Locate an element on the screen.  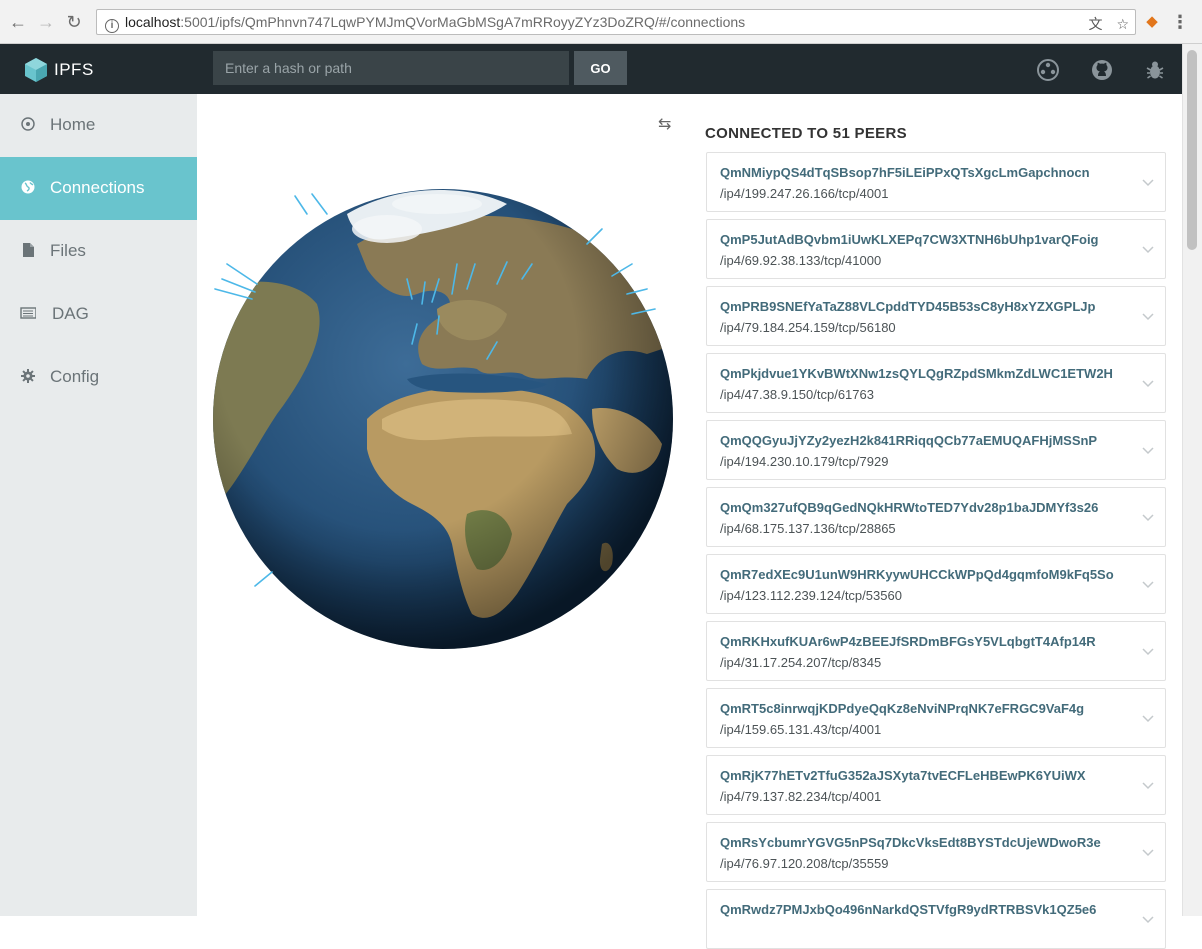
bug-icon is located at coordinates (1155, 70).